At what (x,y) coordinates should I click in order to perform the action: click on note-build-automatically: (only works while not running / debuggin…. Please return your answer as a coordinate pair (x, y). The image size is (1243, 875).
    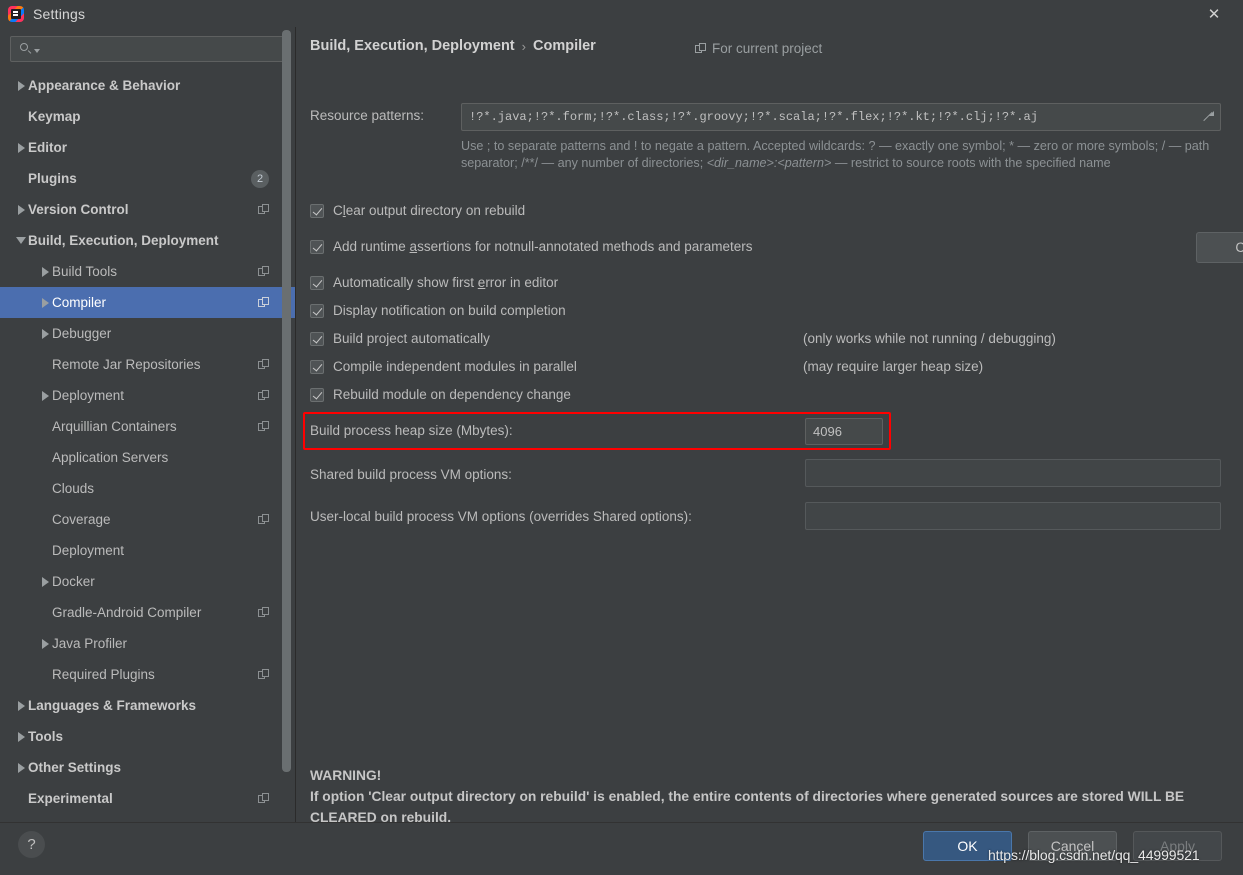
    Looking at the image, I should click on (929, 338).